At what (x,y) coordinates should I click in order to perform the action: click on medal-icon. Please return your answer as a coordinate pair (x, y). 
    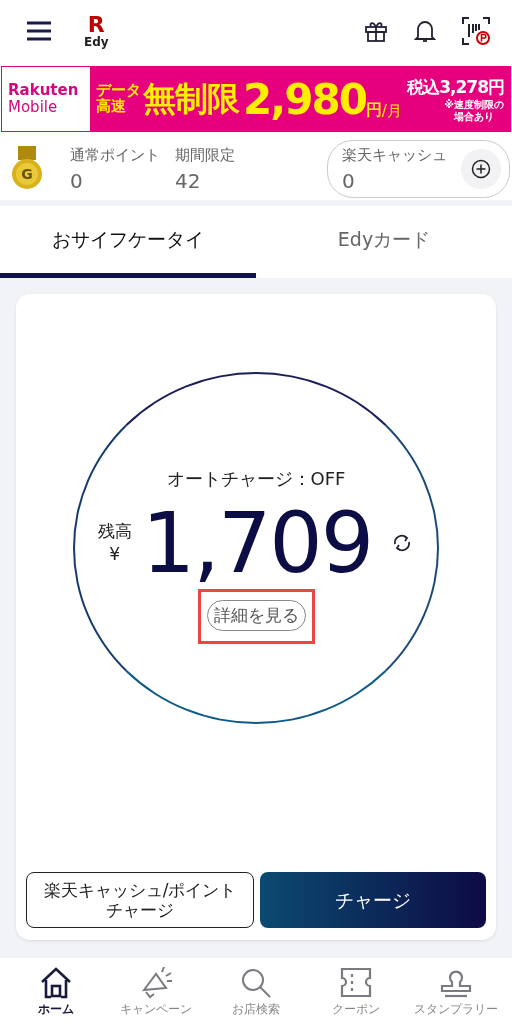
    Looking at the image, I should click on (27, 169).